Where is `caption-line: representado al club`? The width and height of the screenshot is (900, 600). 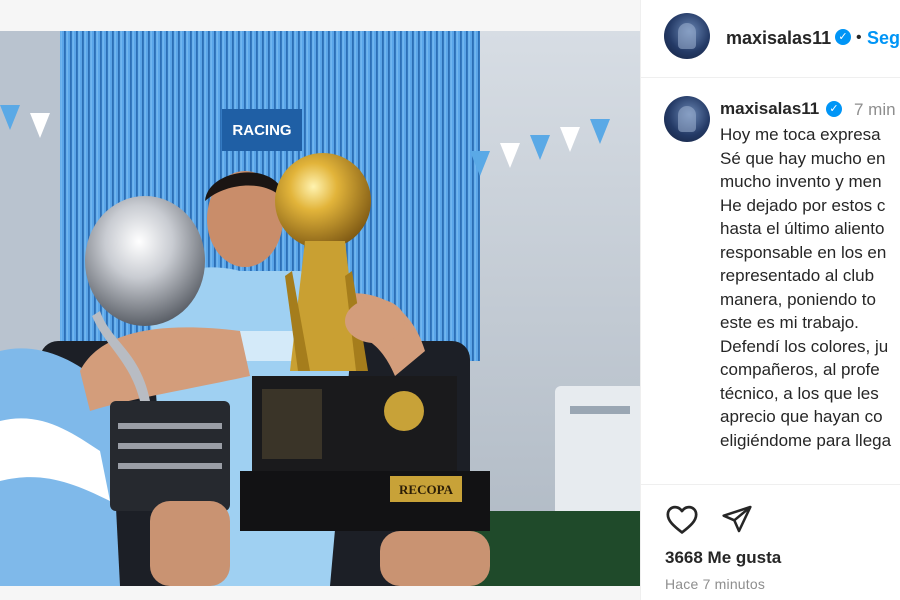 caption-line: representado al club is located at coordinates (797, 275).